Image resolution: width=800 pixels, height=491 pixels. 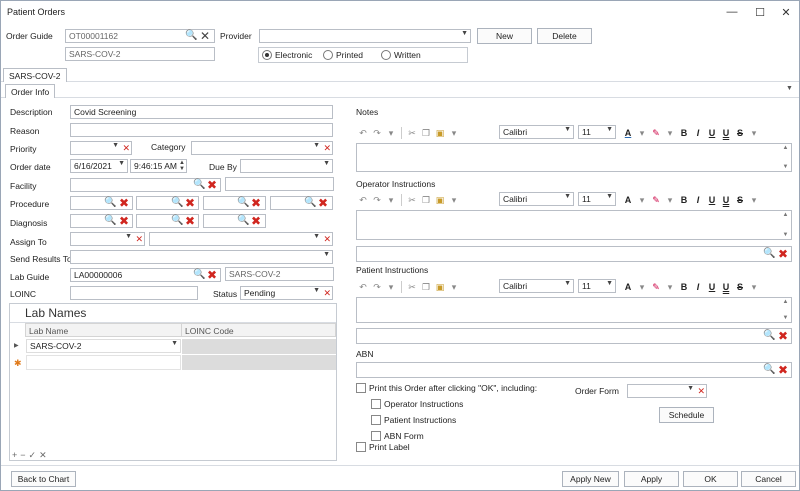 What do you see at coordinates (24, 455) in the screenshot?
I see `remove-row-icon: −` at bounding box center [24, 455].